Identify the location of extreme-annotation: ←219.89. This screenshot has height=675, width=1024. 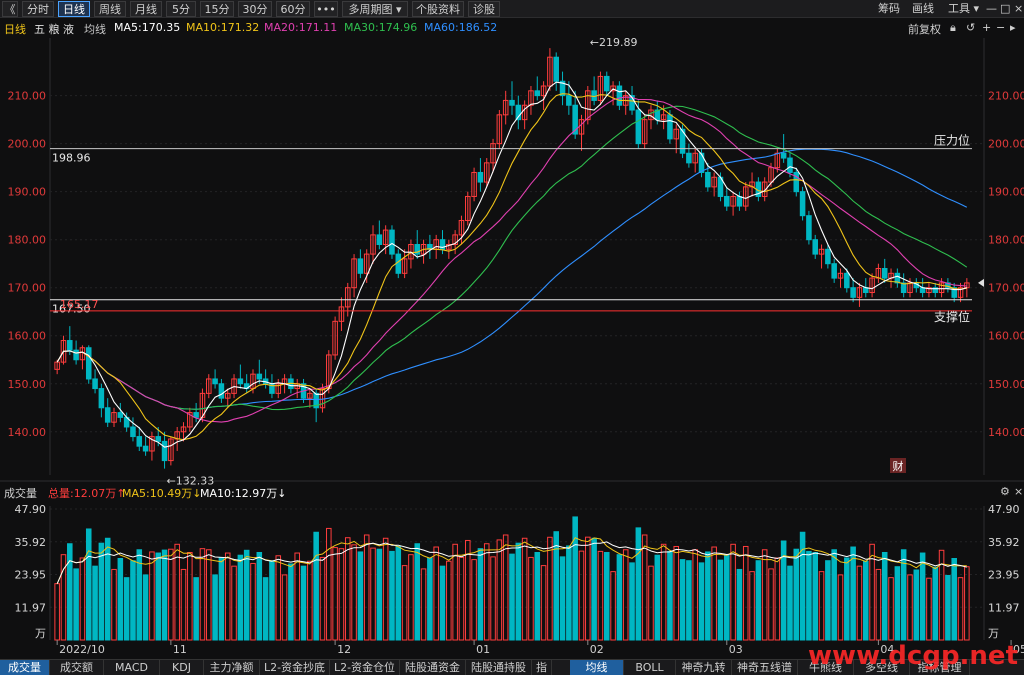
(614, 42).